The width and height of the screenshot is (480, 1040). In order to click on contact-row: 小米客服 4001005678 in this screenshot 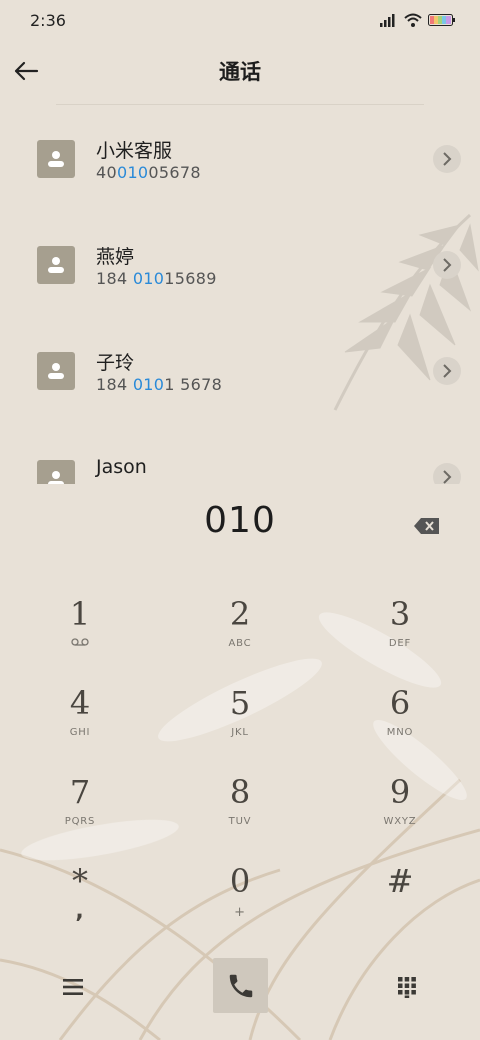, I will do `click(240, 160)`.